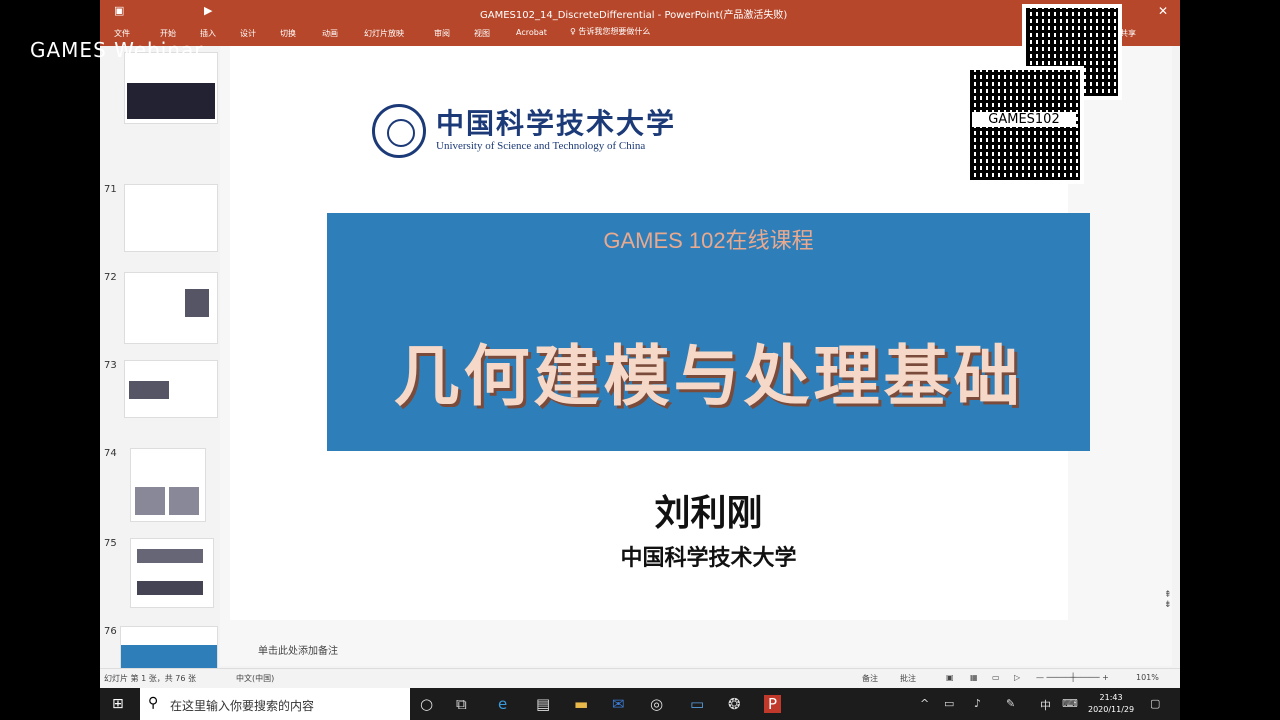  What do you see at coordinates (1024, 119) in the screenshot?
I see `qr-label: GAMES102` at bounding box center [1024, 119].